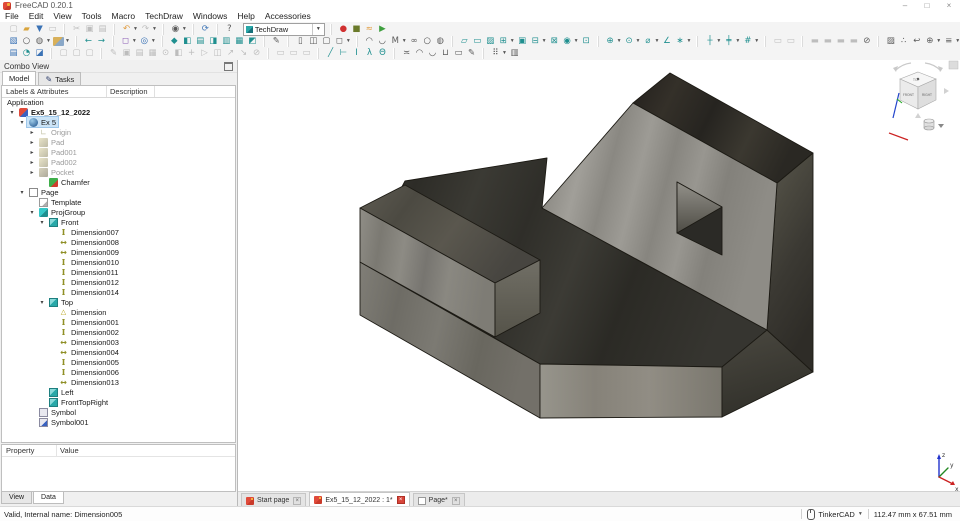 The image size is (960, 521). What do you see at coordinates (118, 172) in the screenshot?
I see `tree-item-pocket: ▸ Pocket` at bounding box center [118, 172].